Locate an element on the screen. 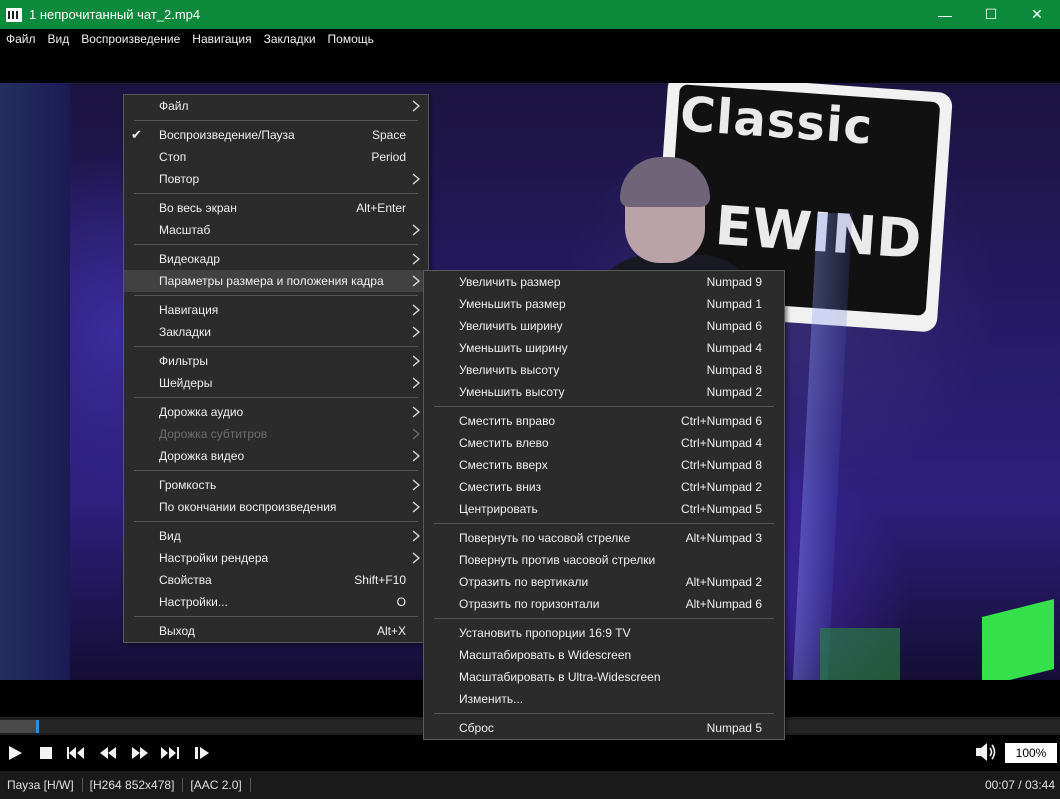 The height and width of the screenshot is (799, 1060). context-menu-item: Дорожка аудио is located at coordinates (276, 412).